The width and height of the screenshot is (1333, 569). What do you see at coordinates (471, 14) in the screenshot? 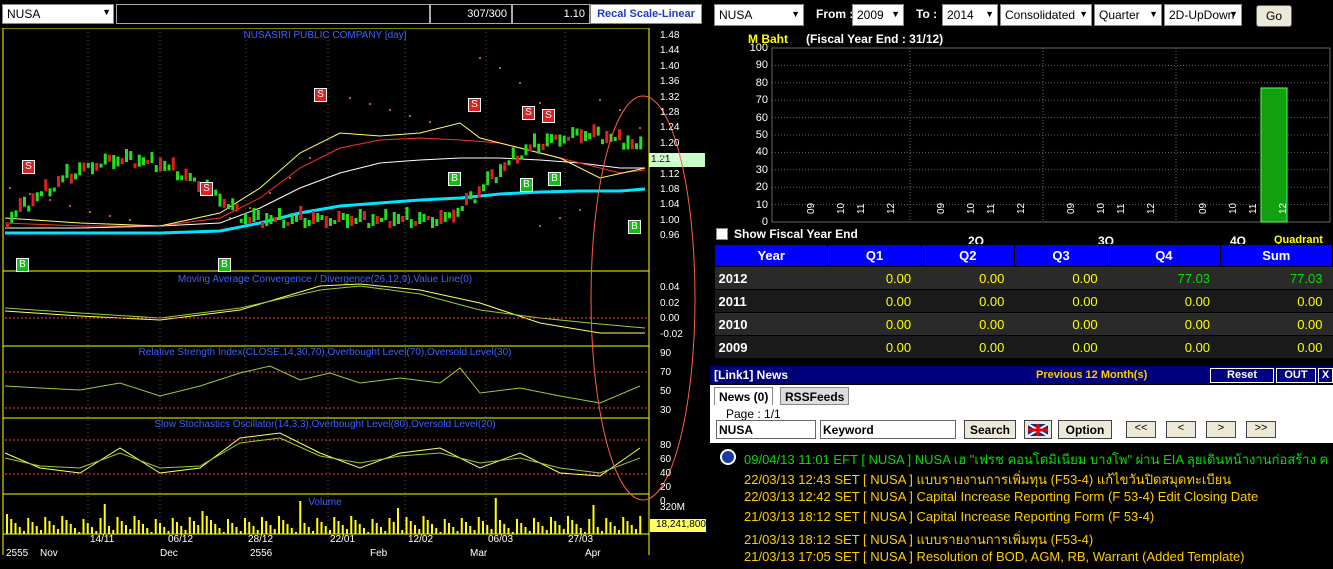
I see `counter-box: 307/300` at bounding box center [471, 14].